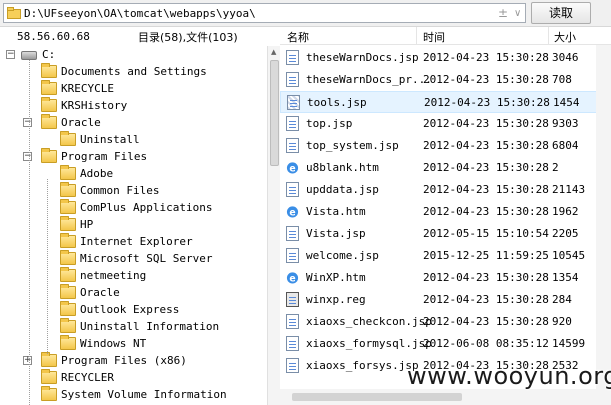 This screenshot has height=405, width=611. Describe the element at coordinates (133, 89) in the screenshot. I see `tree-item: KRECYCLE` at that location.